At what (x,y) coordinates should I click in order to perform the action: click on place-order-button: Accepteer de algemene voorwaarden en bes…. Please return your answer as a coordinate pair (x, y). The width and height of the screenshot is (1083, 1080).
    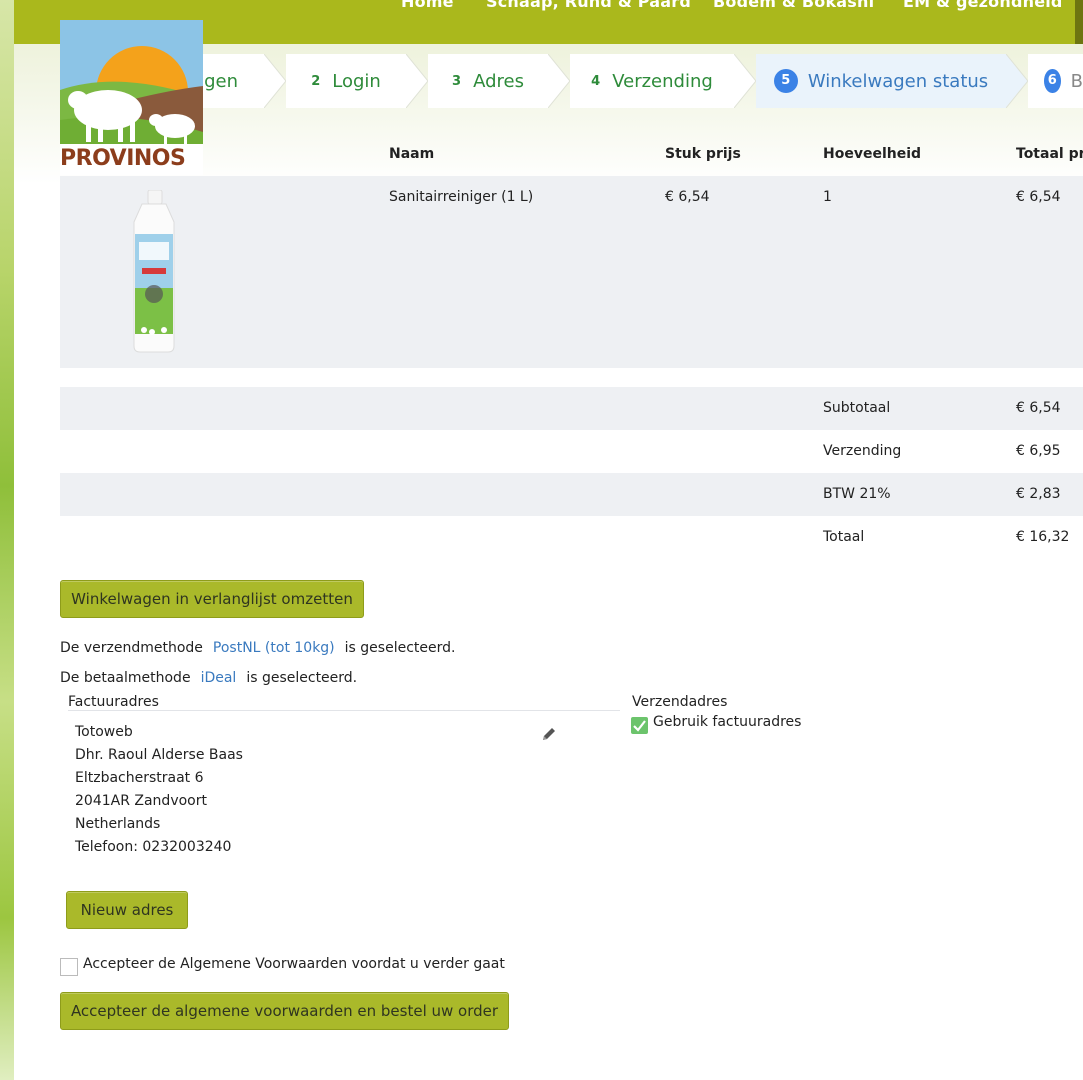
    Looking at the image, I should click on (284, 1011).